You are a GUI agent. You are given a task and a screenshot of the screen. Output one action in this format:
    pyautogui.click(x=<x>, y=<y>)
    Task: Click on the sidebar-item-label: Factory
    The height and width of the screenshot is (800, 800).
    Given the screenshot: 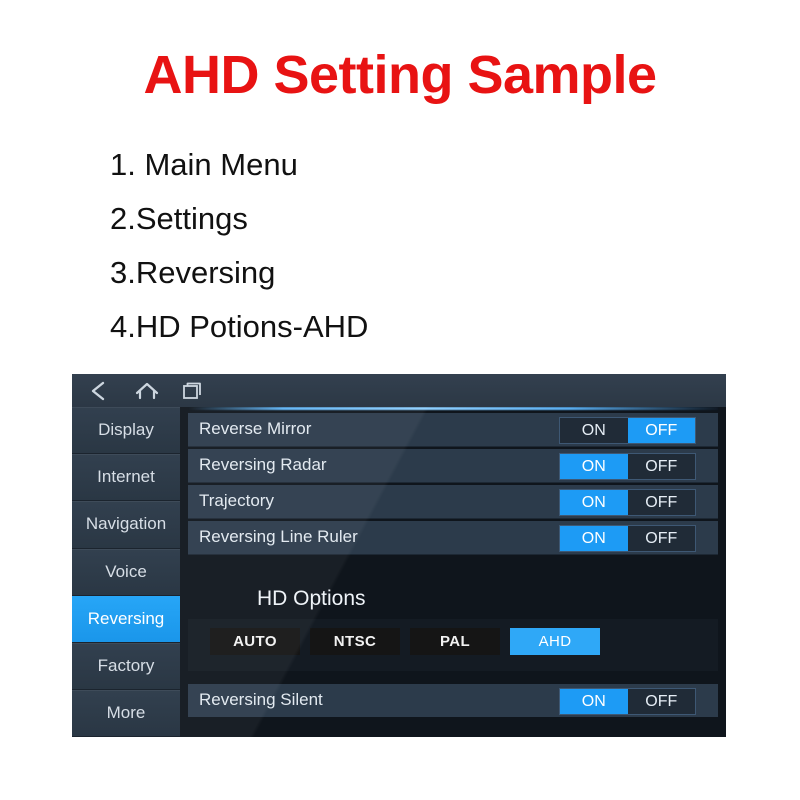 What is the action you would take?
    pyautogui.click(x=126, y=666)
    